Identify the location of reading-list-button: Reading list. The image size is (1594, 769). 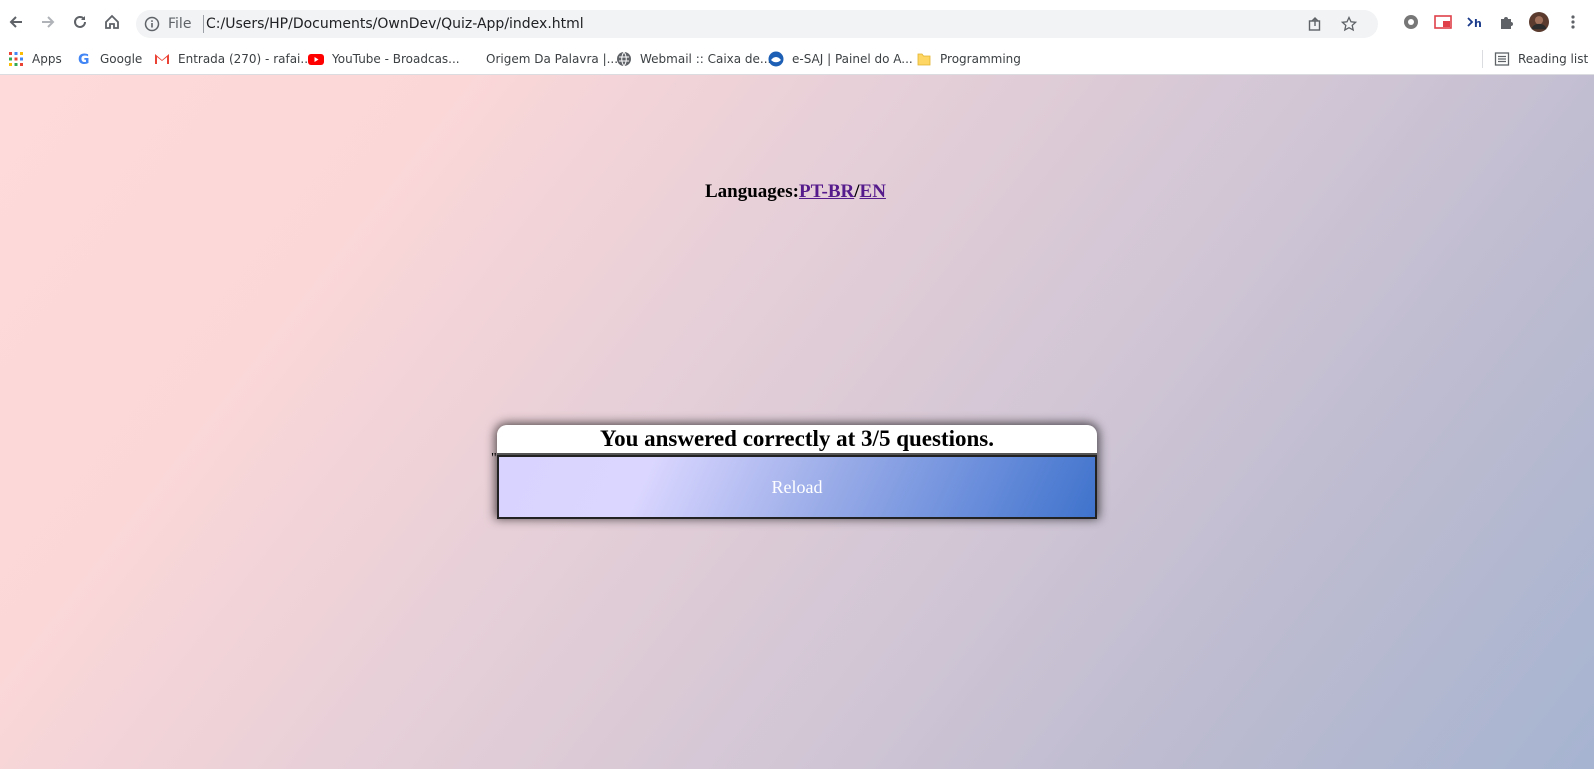
(1541, 59).